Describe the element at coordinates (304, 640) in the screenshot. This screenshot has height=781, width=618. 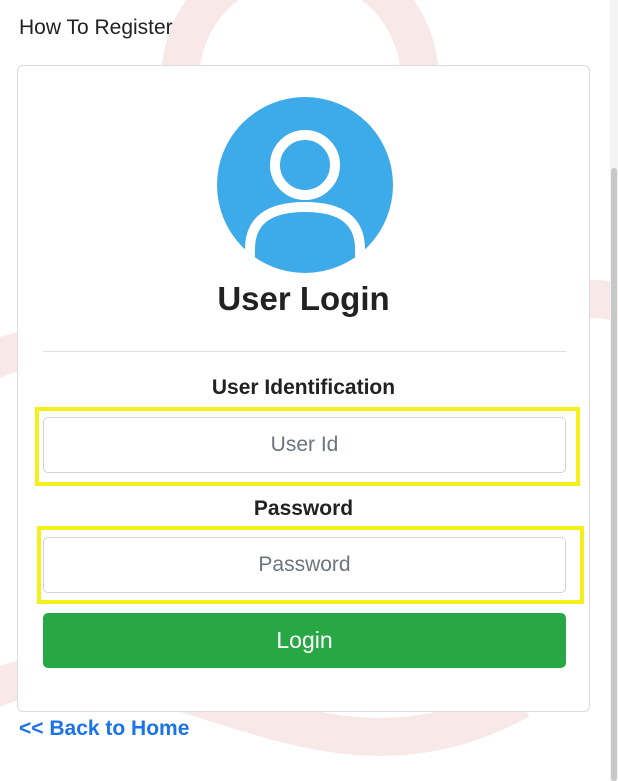
I see `login-button: Login` at that location.